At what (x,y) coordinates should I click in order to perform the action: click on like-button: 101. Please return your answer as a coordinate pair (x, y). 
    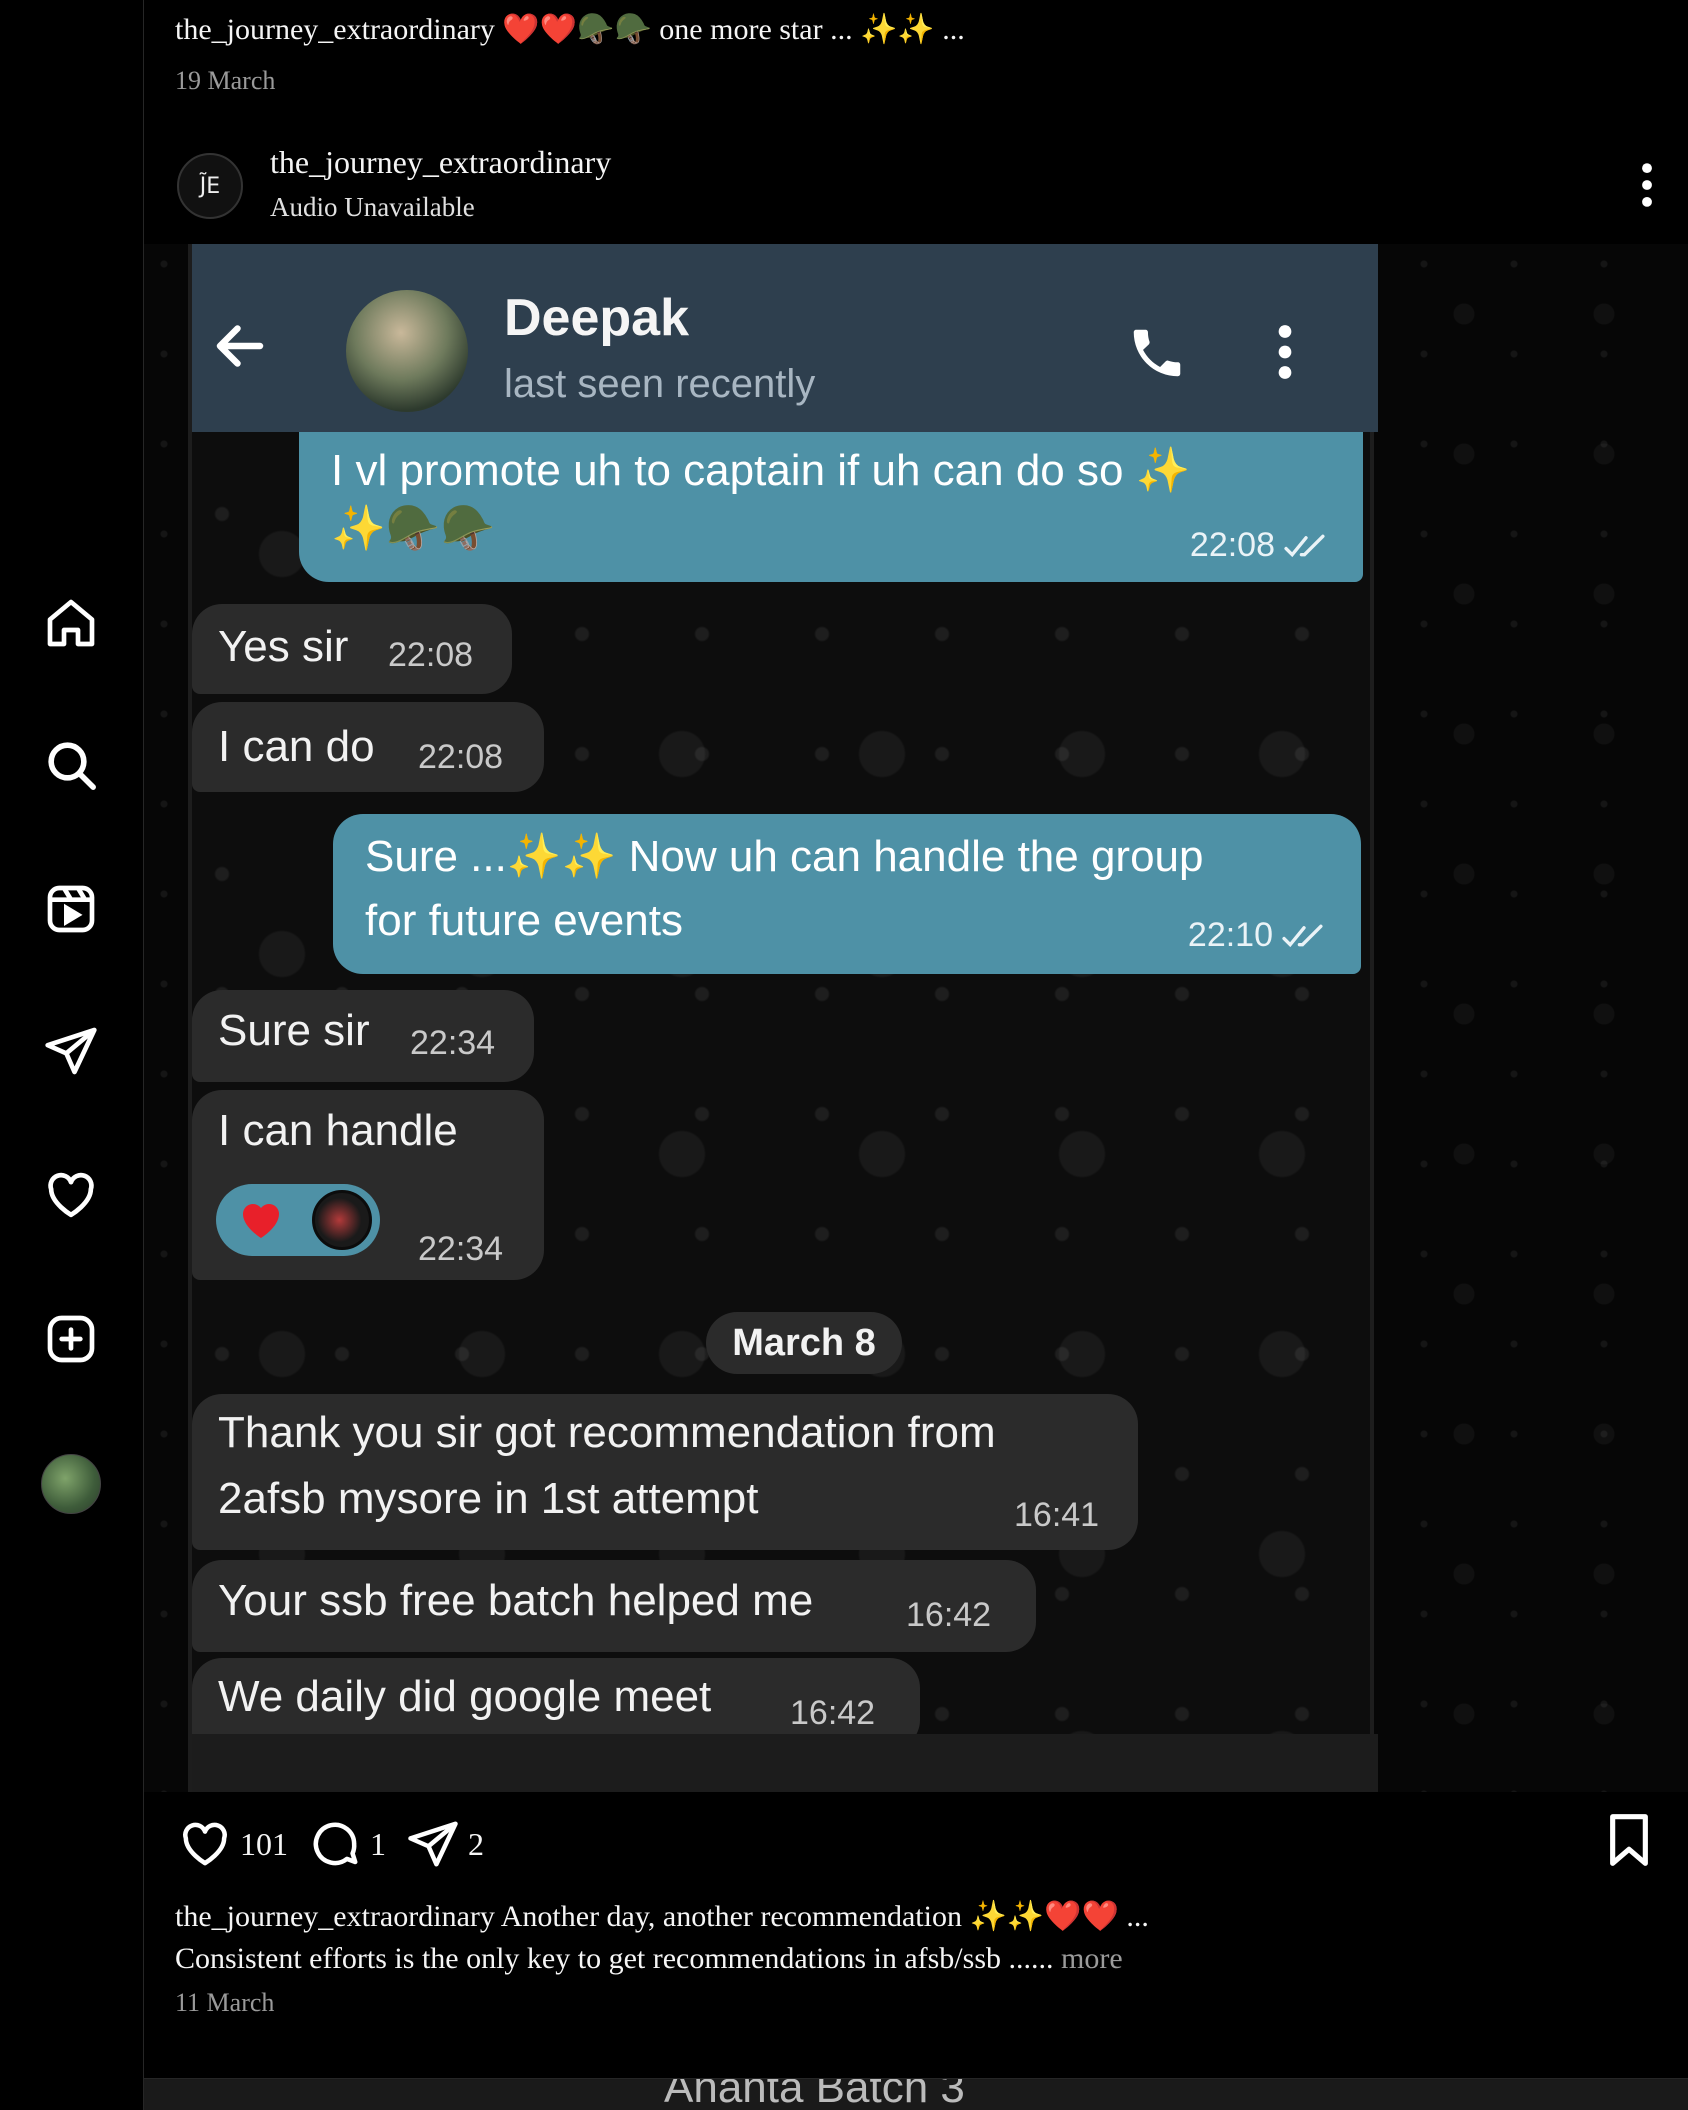
    Looking at the image, I should click on (233, 1844).